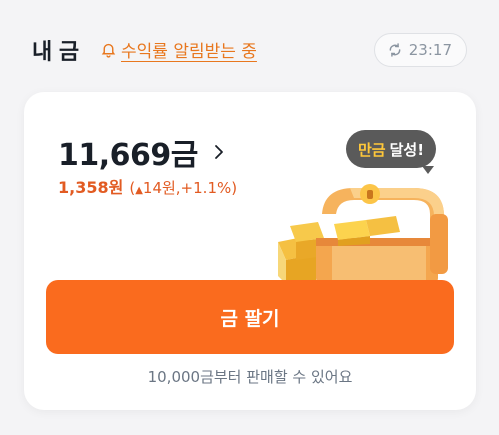 This screenshot has height=435, width=499. What do you see at coordinates (250, 317) in the screenshot?
I see `sell-gold-button: 금 팔기` at bounding box center [250, 317].